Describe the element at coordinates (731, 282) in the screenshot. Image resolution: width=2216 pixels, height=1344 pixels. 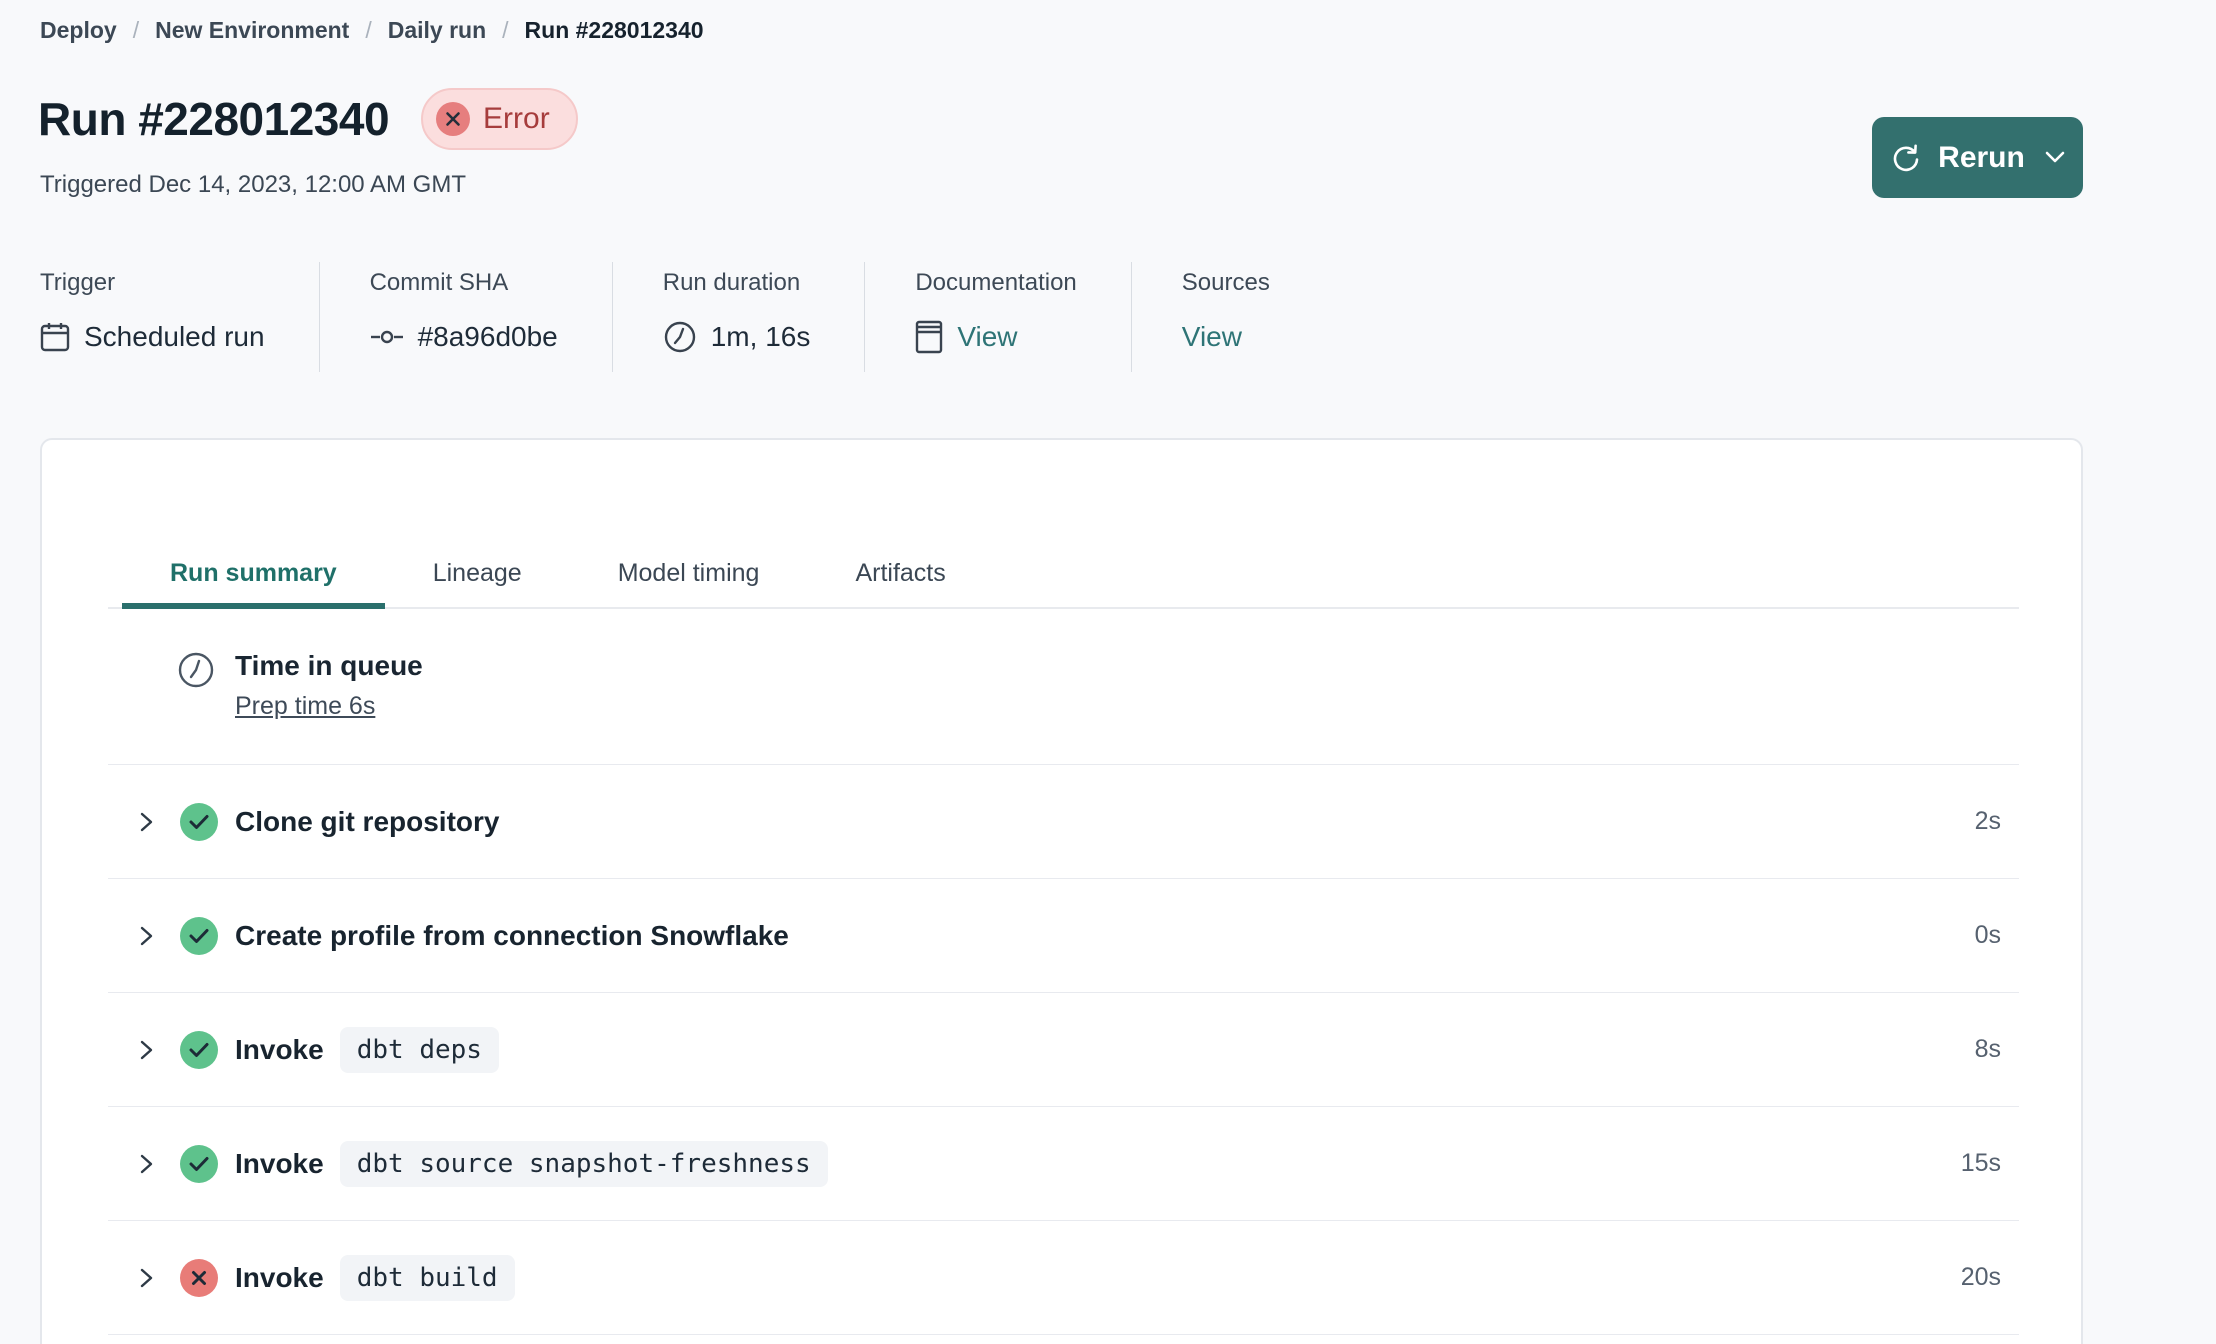
I see `meta-duration-label: Run duration` at that location.